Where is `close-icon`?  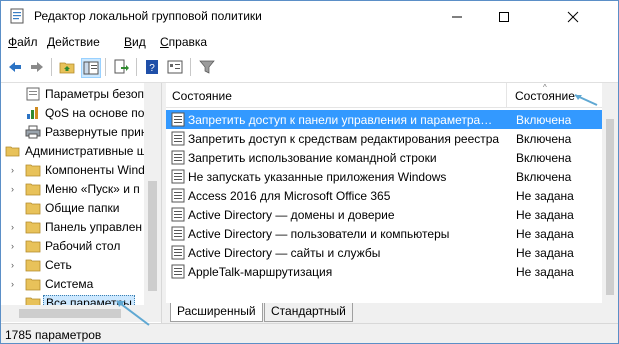 close-icon is located at coordinates (573, 16).